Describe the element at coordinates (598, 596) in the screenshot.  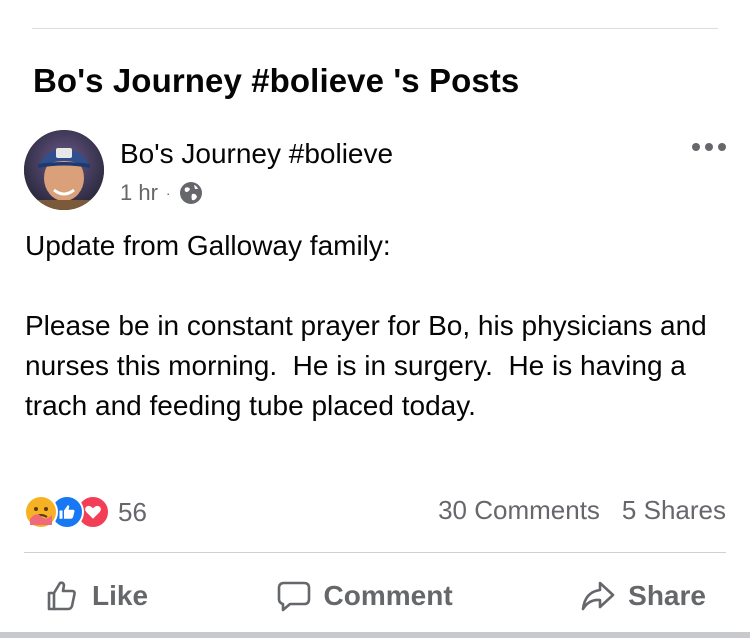
I see `share-arrow-icon` at that location.